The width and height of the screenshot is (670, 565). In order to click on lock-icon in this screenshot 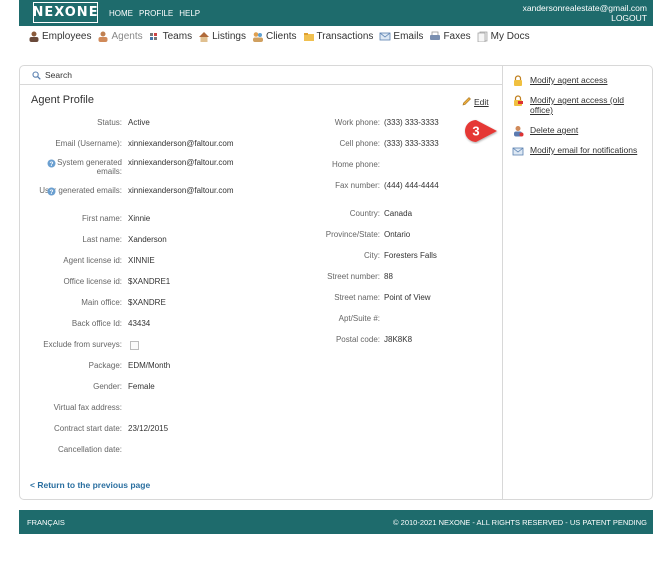, I will do `click(518, 80)`.